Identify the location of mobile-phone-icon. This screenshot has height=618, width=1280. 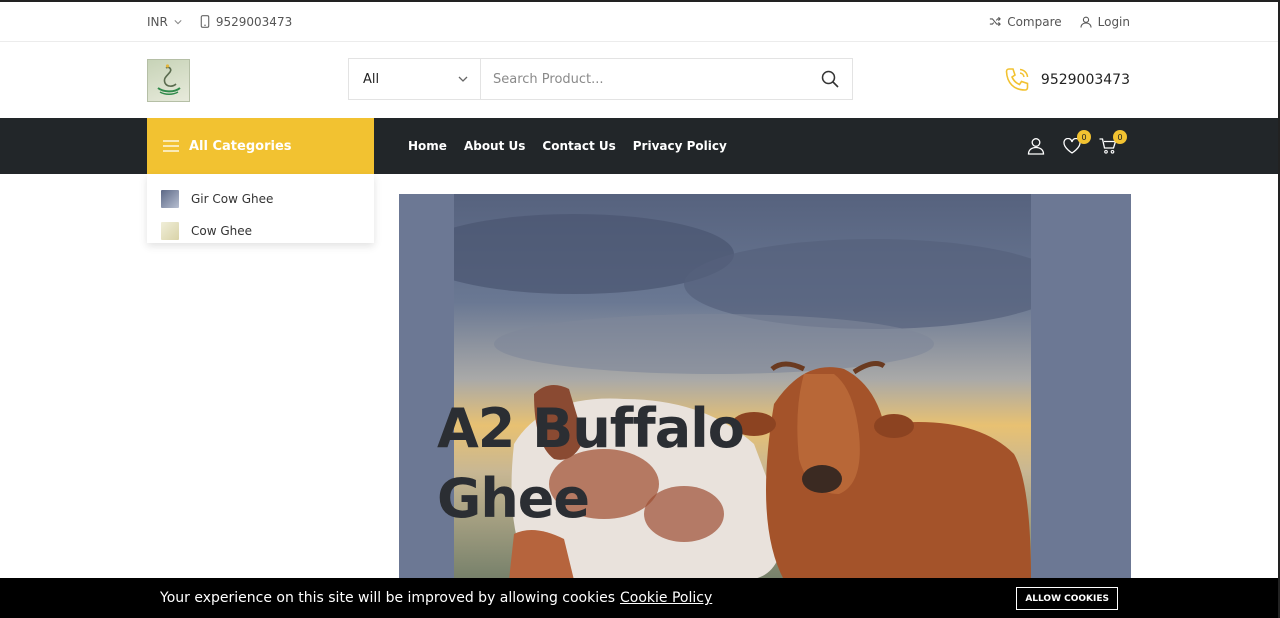
(205, 21).